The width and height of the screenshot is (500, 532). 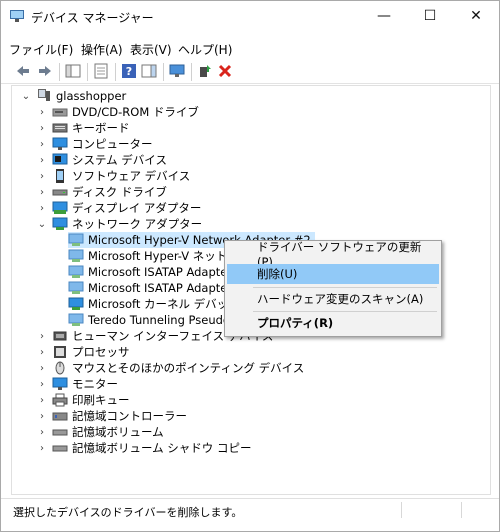 I want to click on toolbar: ?, so click(x=250, y=71).